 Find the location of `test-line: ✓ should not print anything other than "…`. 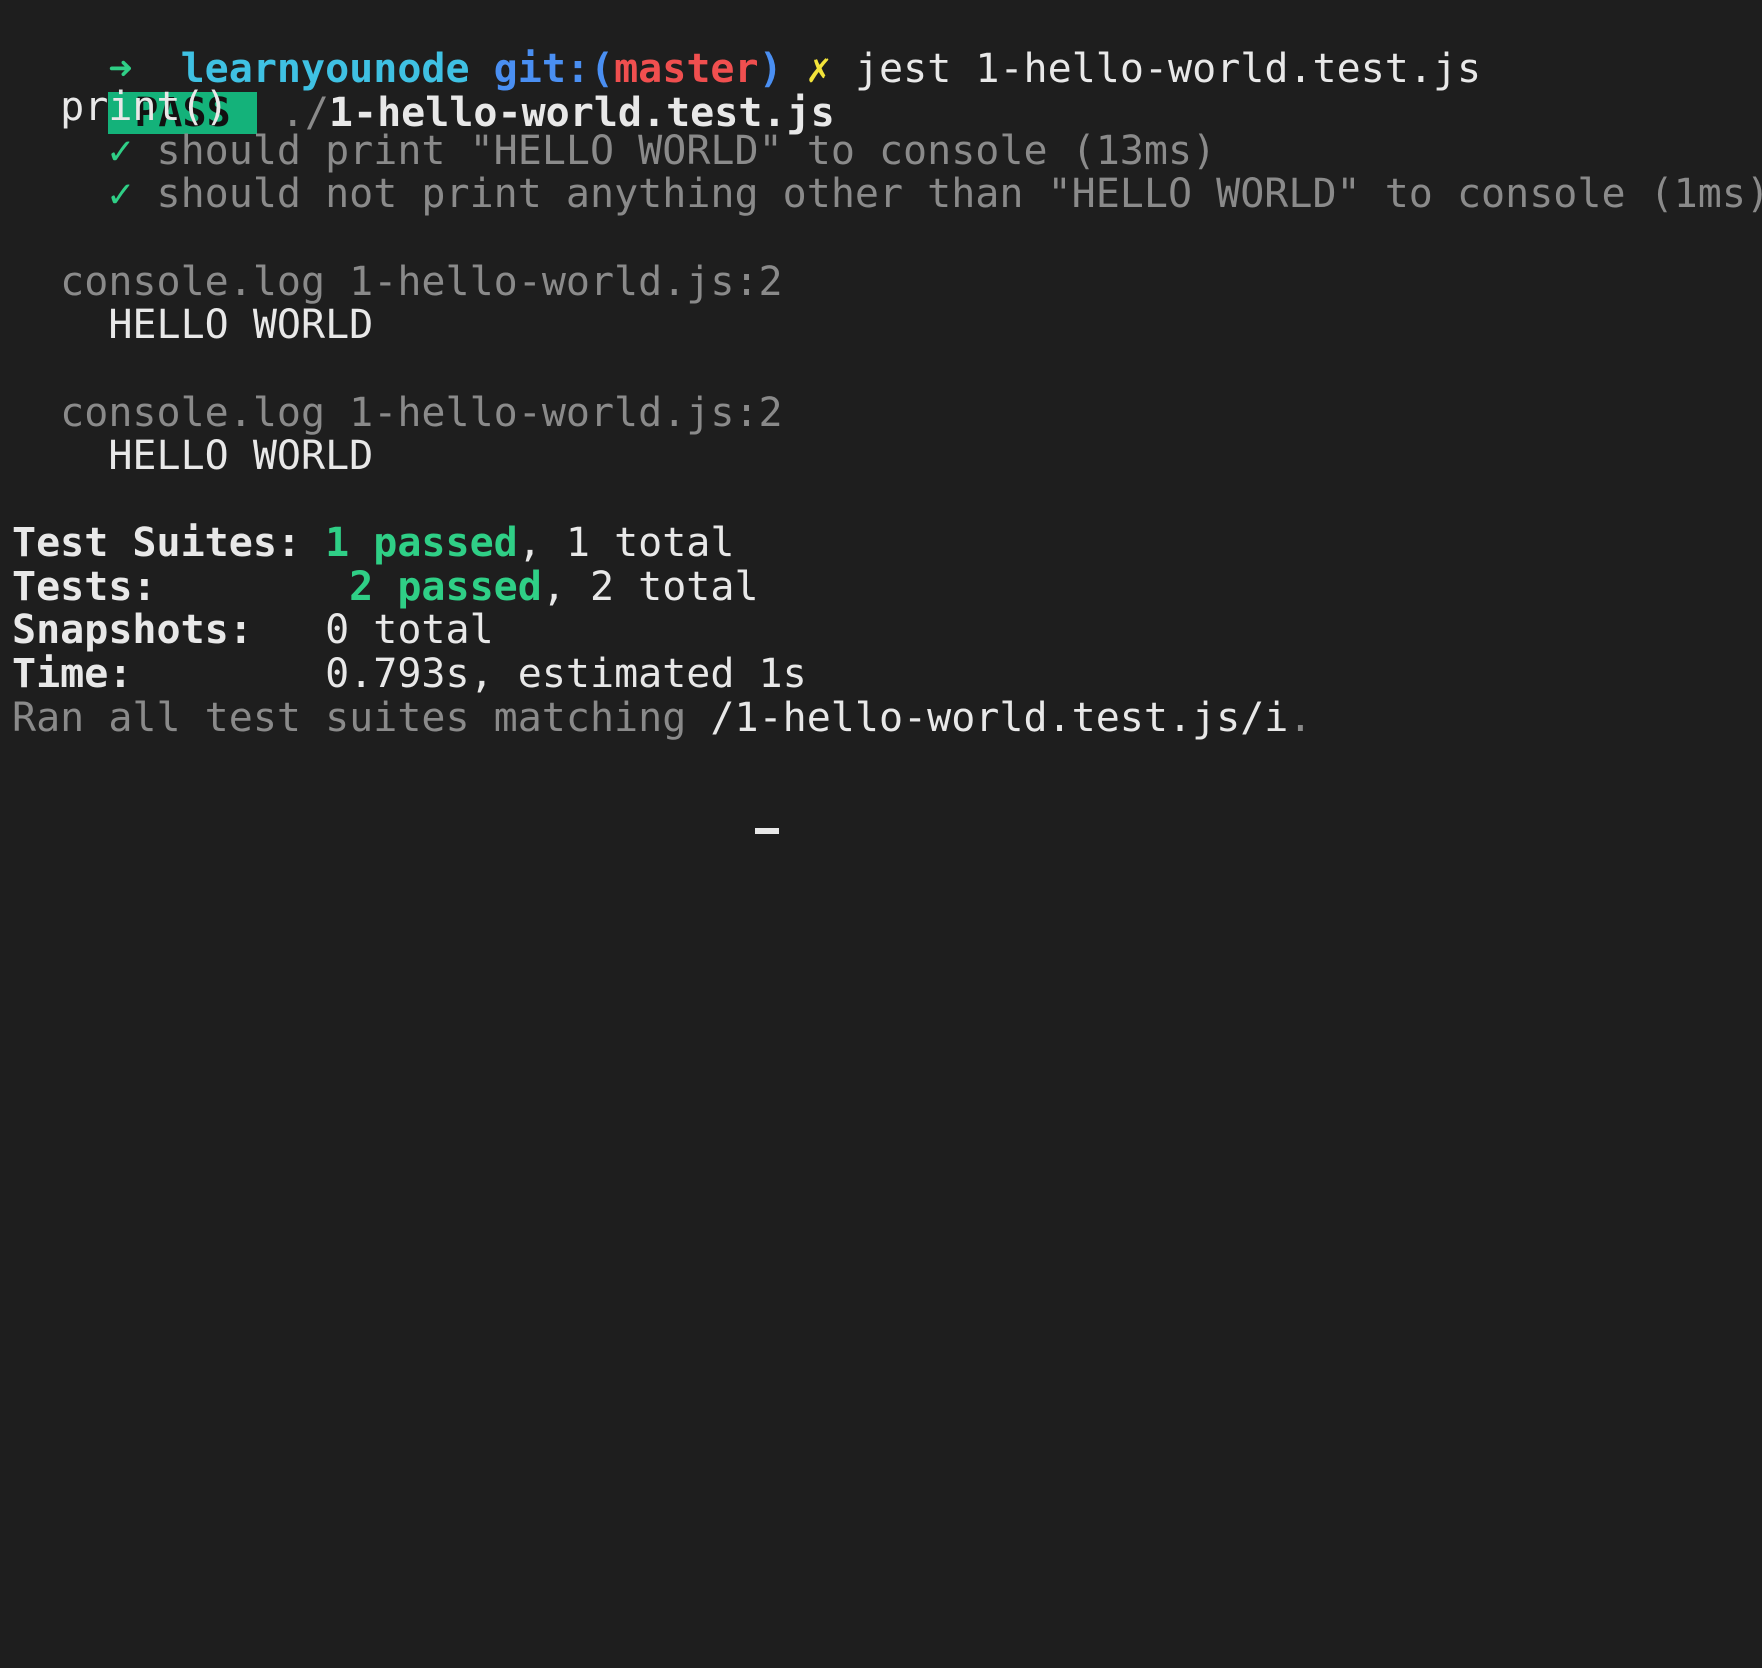

test-line: ✓ should not print anything other than "… is located at coordinates (887, 194).